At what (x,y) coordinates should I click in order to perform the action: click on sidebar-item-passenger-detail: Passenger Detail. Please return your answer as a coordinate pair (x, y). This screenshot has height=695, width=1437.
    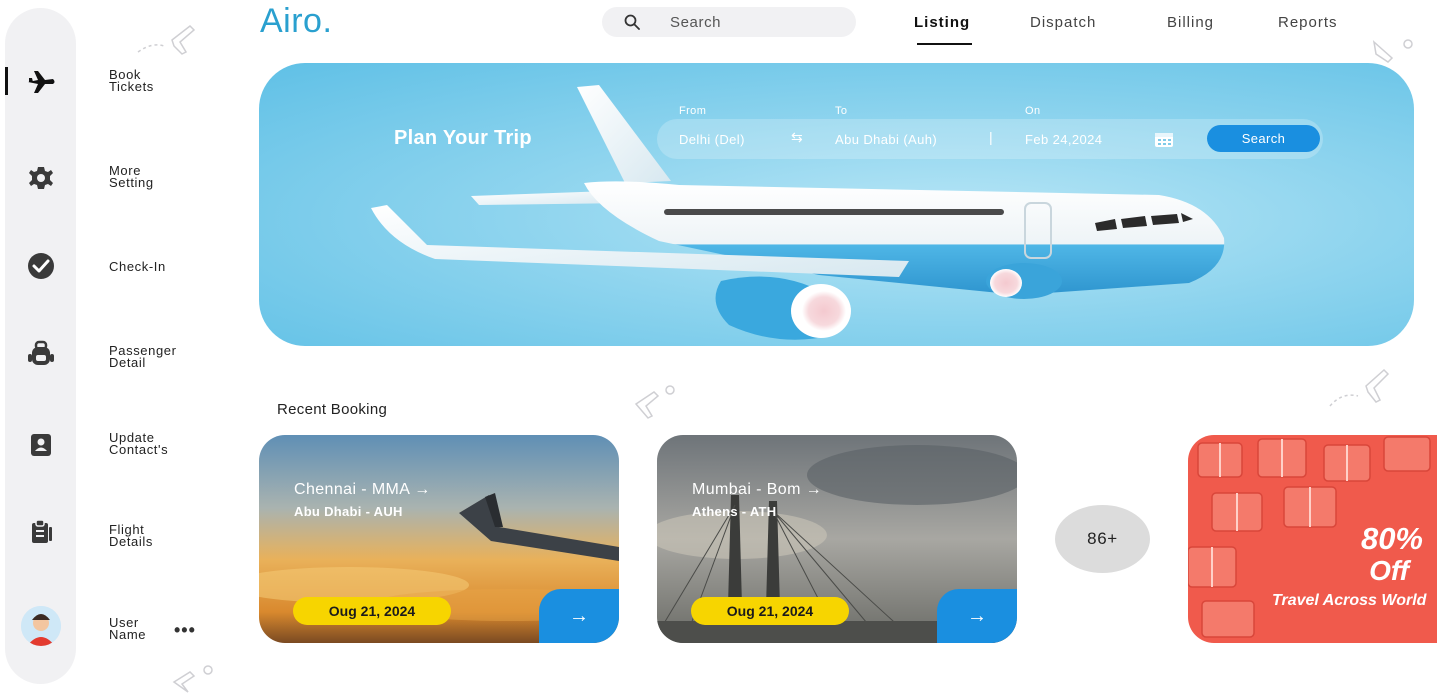
    Looking at the image, I should click on (164, 356).